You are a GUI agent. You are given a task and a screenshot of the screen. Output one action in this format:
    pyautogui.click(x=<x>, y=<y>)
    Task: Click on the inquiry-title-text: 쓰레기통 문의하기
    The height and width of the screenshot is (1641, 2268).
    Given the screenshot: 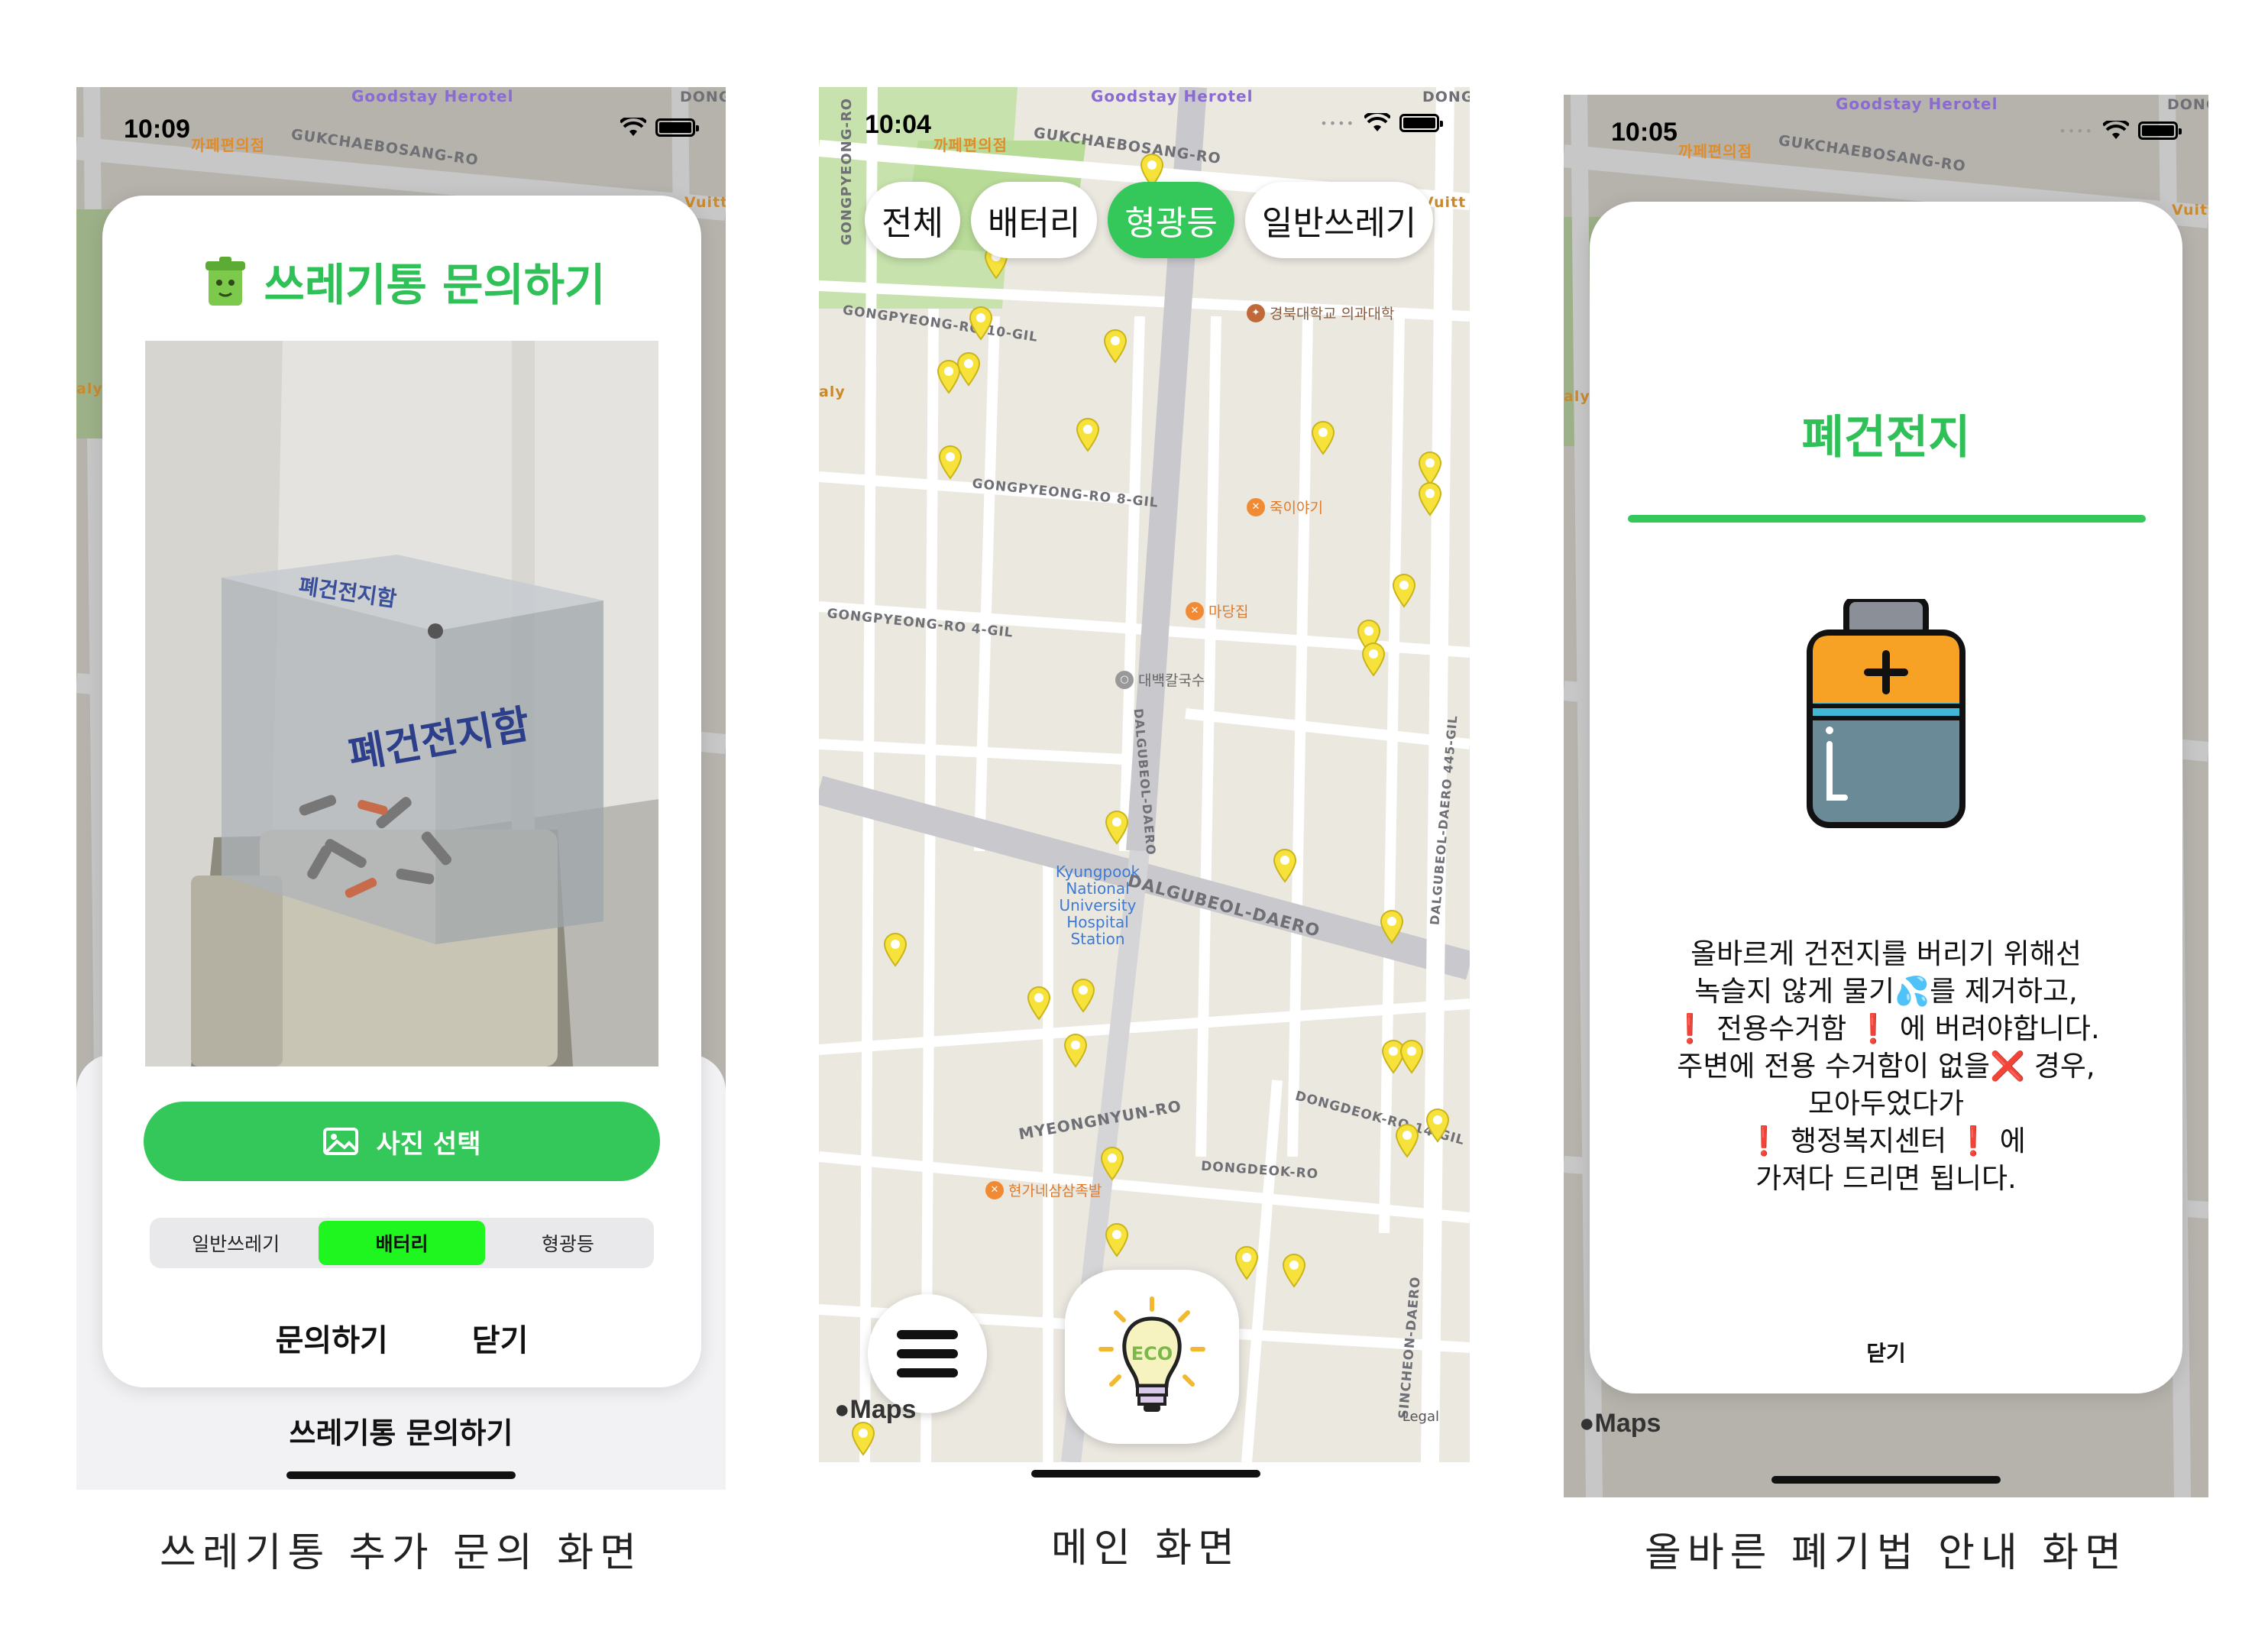 What is the action you would take?
    pyautogui.click(x=435, y=285)
    